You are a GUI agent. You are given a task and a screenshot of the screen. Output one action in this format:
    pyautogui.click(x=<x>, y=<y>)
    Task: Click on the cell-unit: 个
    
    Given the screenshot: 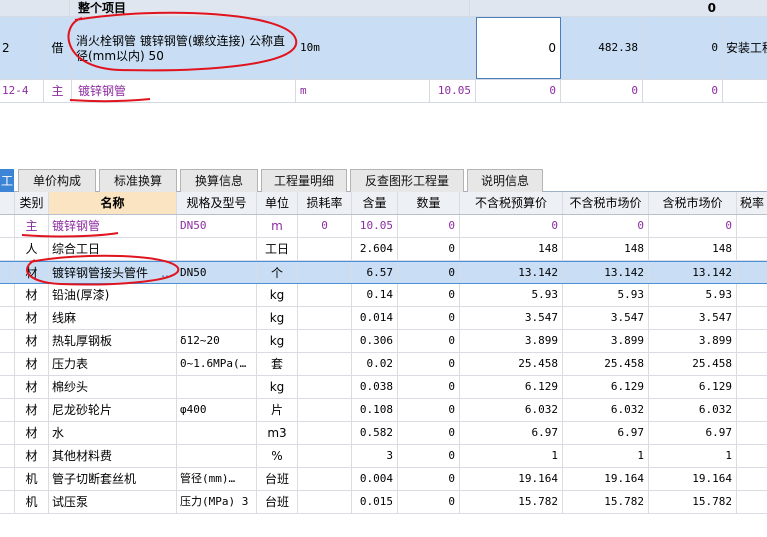 What is the action you would take?
    pyautogui.click(x=277, y=272)
    